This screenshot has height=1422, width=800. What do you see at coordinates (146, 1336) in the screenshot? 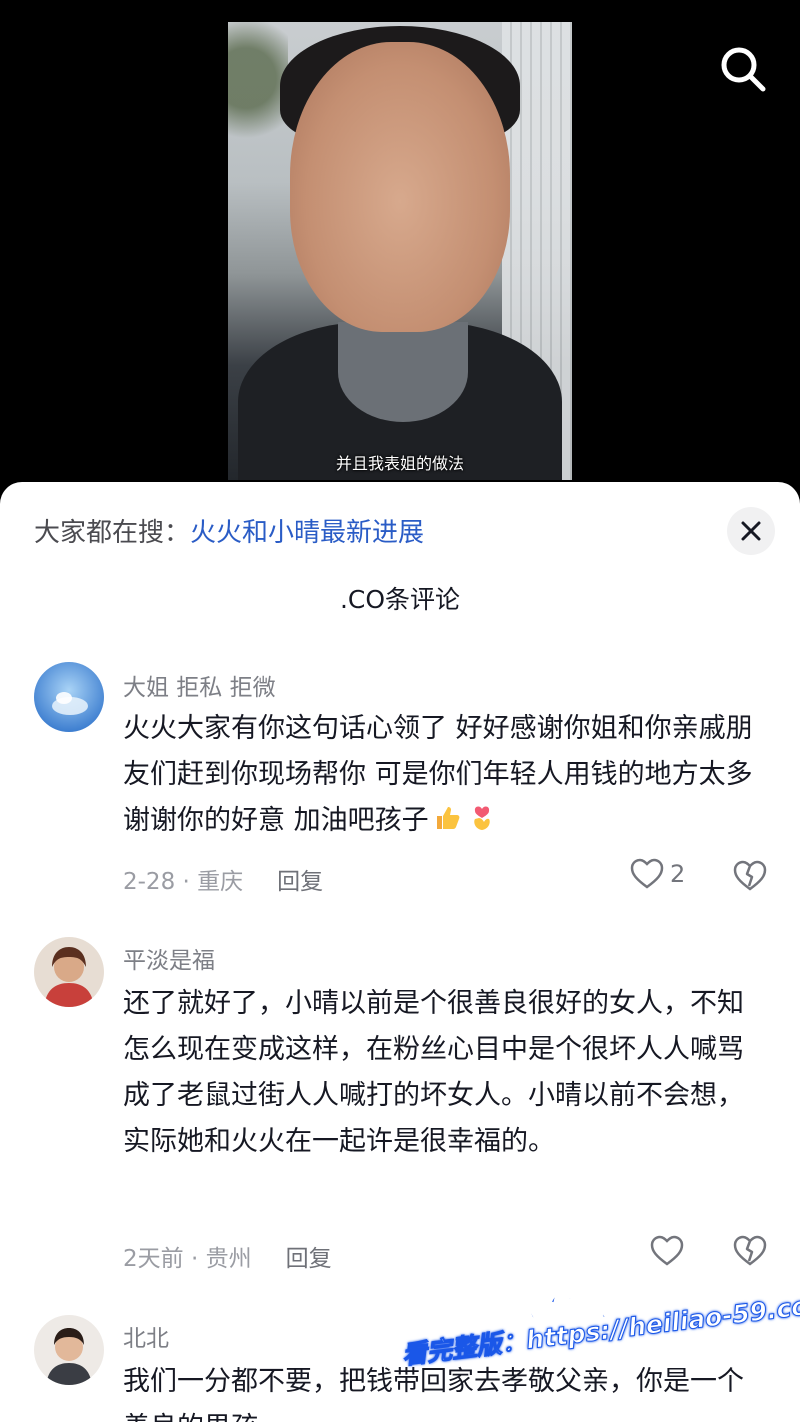
I see `comment-username: 北北` at bounding box center [146, 1336].